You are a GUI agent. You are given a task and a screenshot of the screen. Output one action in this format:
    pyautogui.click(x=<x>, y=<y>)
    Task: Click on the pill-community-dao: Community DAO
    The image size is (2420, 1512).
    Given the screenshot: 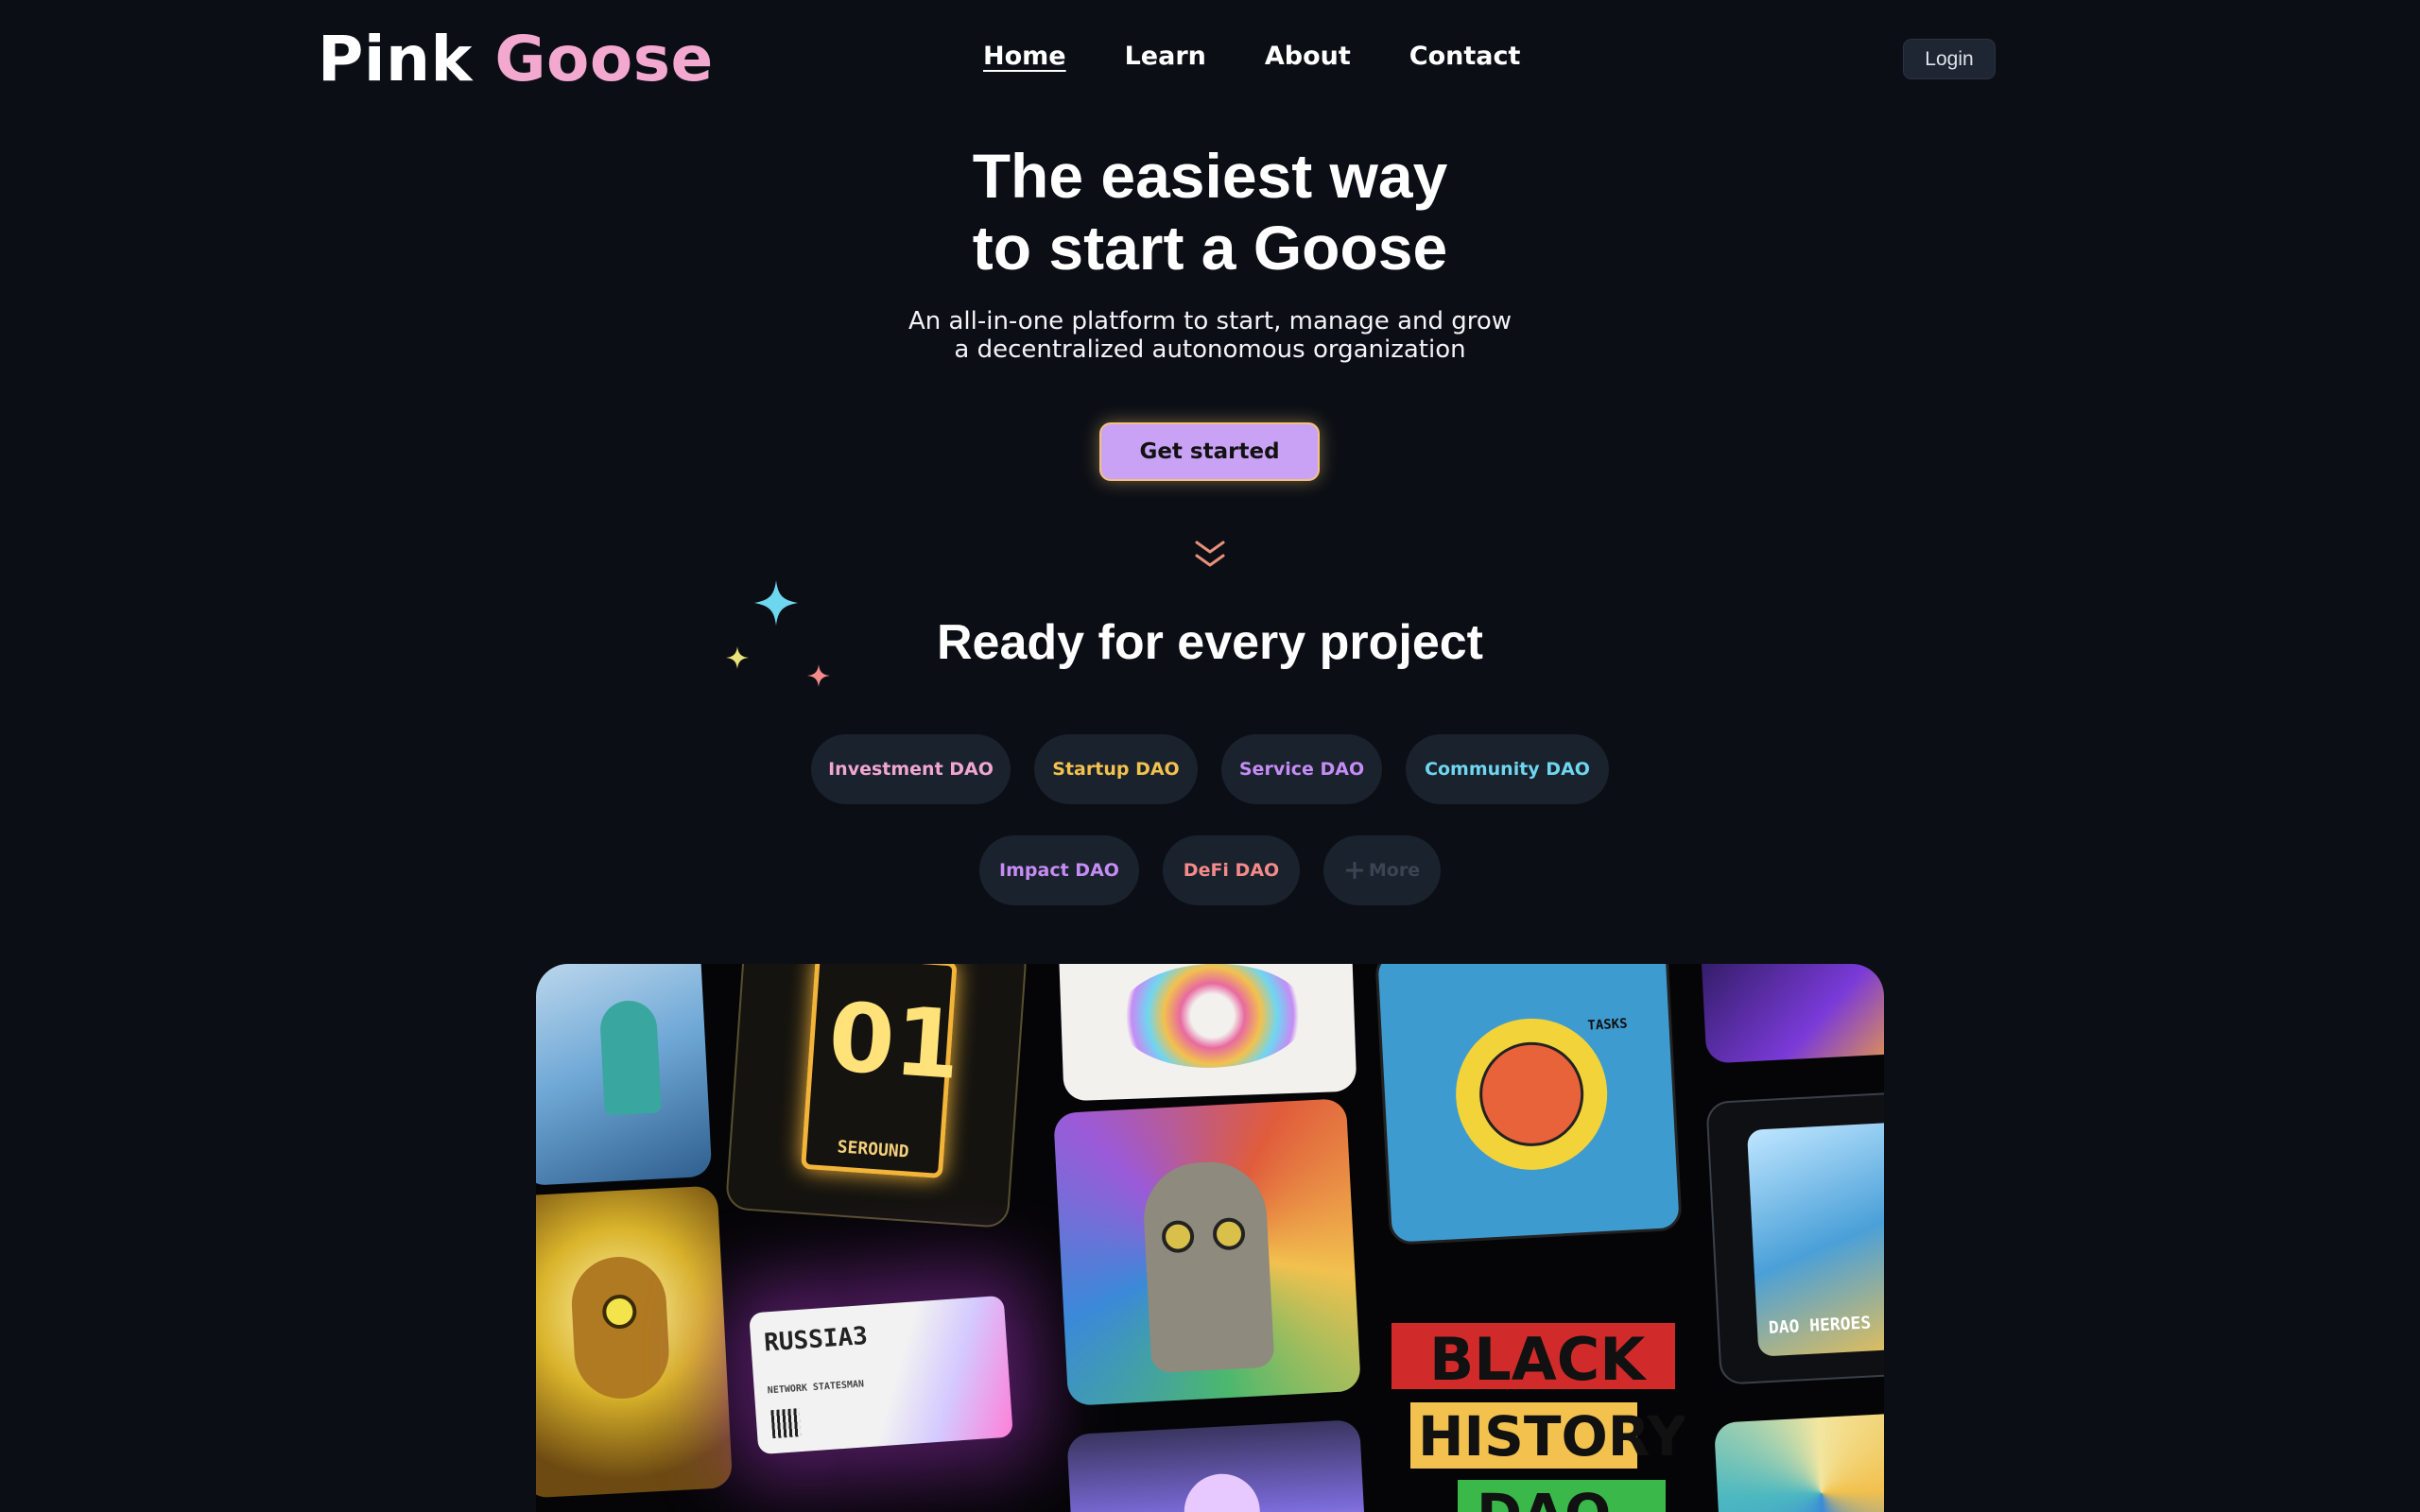 What is the action you would take?
    pyautogui.click(x=1507, y=769)
    